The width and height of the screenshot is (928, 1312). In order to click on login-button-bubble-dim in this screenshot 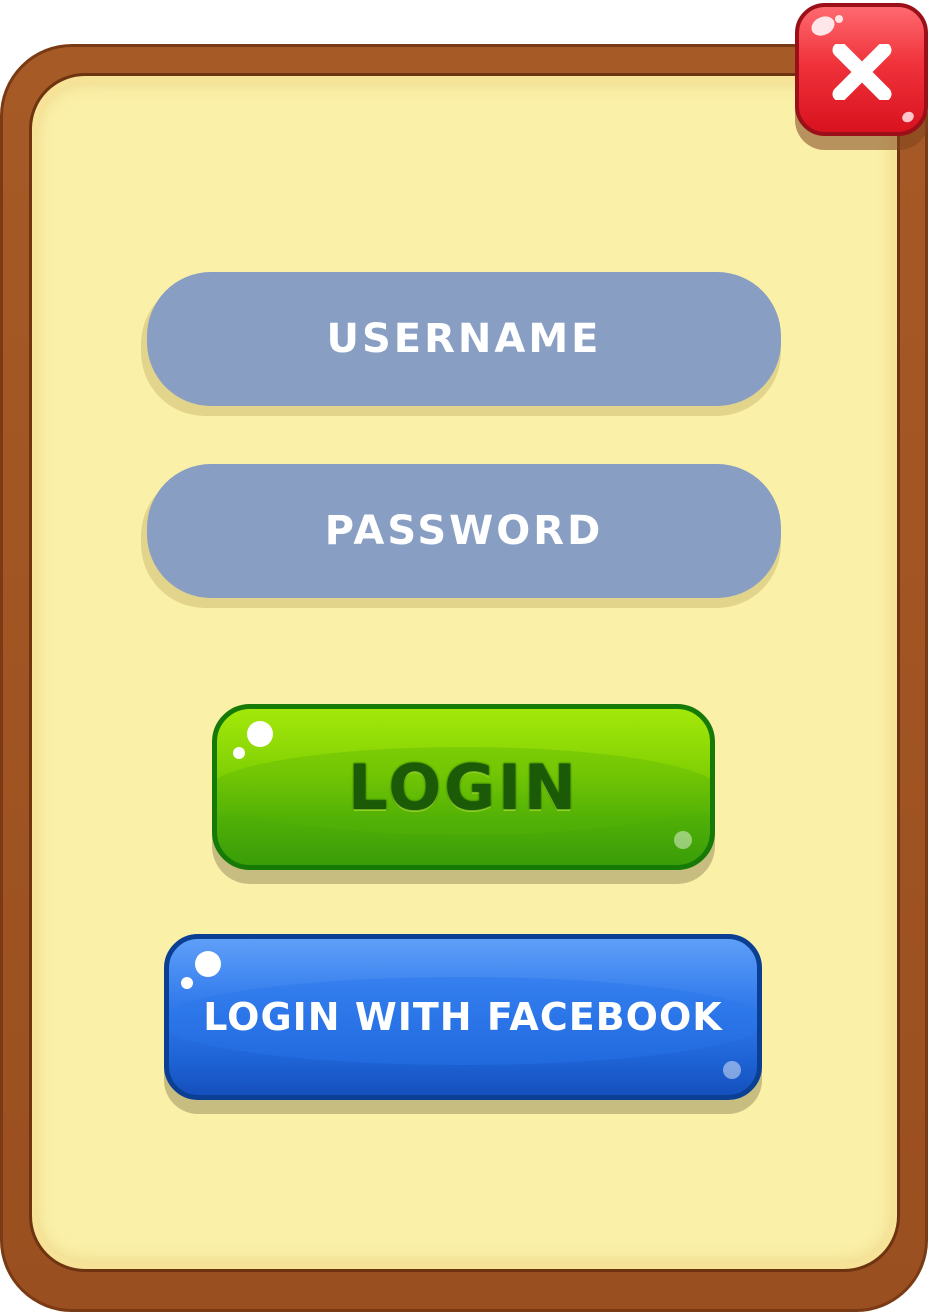, I will do `click(683, 840)`.